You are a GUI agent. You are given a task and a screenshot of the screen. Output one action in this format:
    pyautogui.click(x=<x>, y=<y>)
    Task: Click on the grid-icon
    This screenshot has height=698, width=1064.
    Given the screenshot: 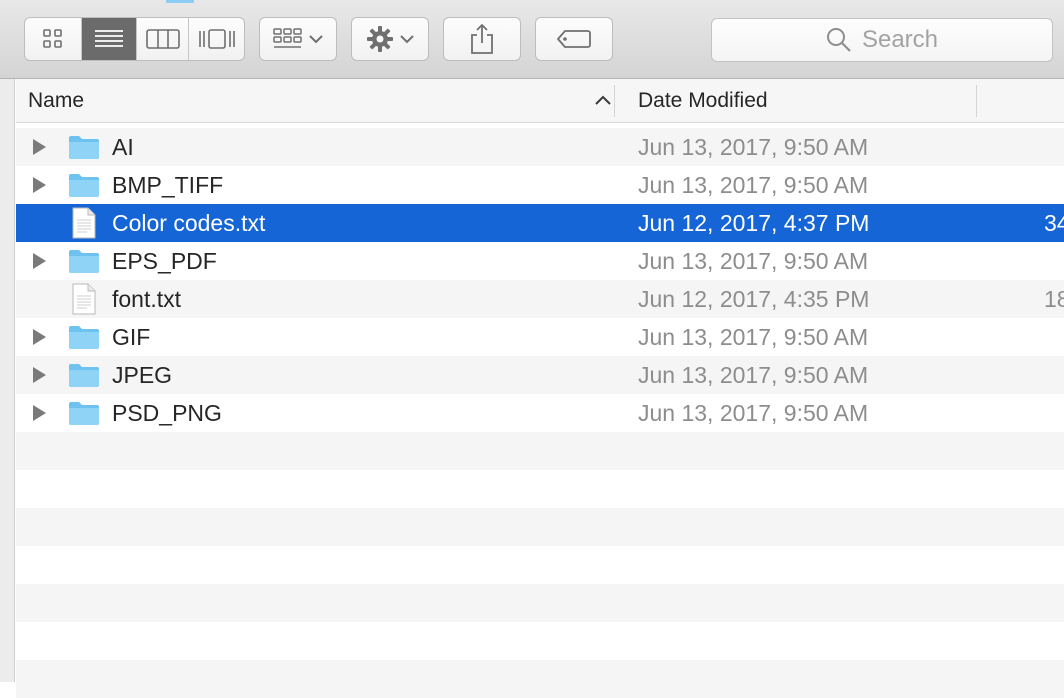 What is the action you would take?
    pyautogui.click(x=52, y=38)
    